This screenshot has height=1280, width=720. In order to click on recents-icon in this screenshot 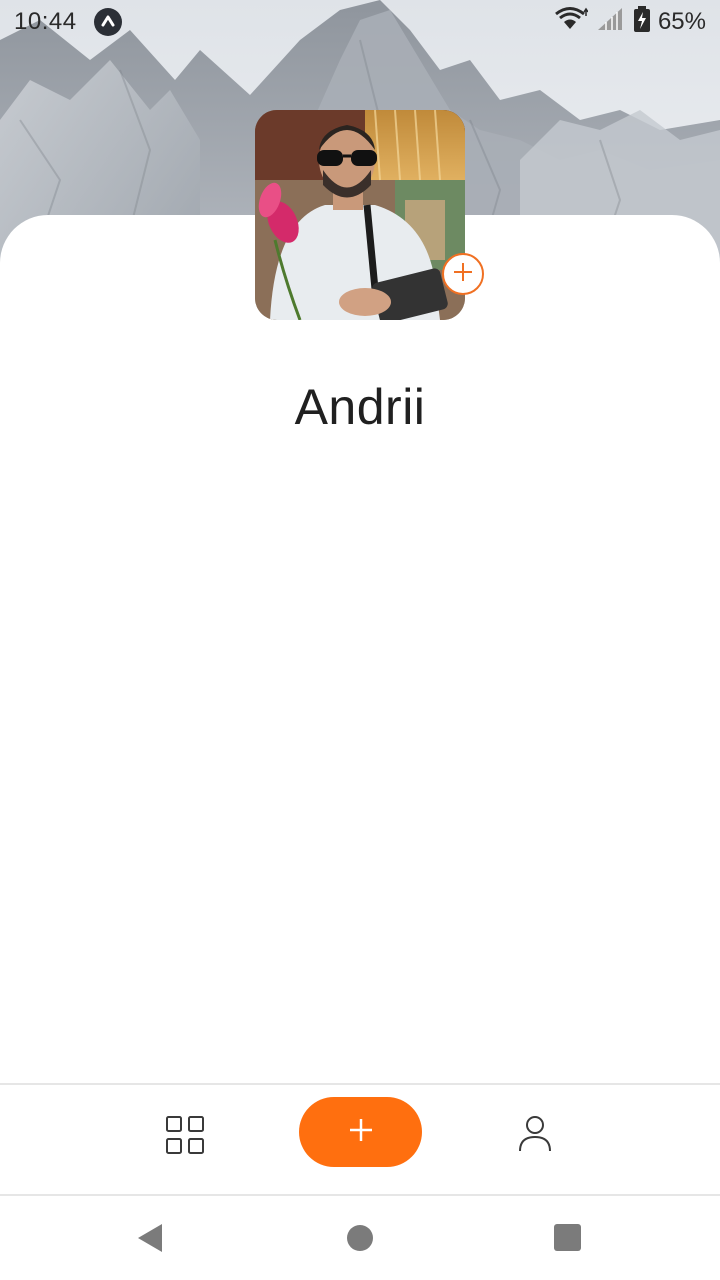, I will do `click(567, 1237)`.